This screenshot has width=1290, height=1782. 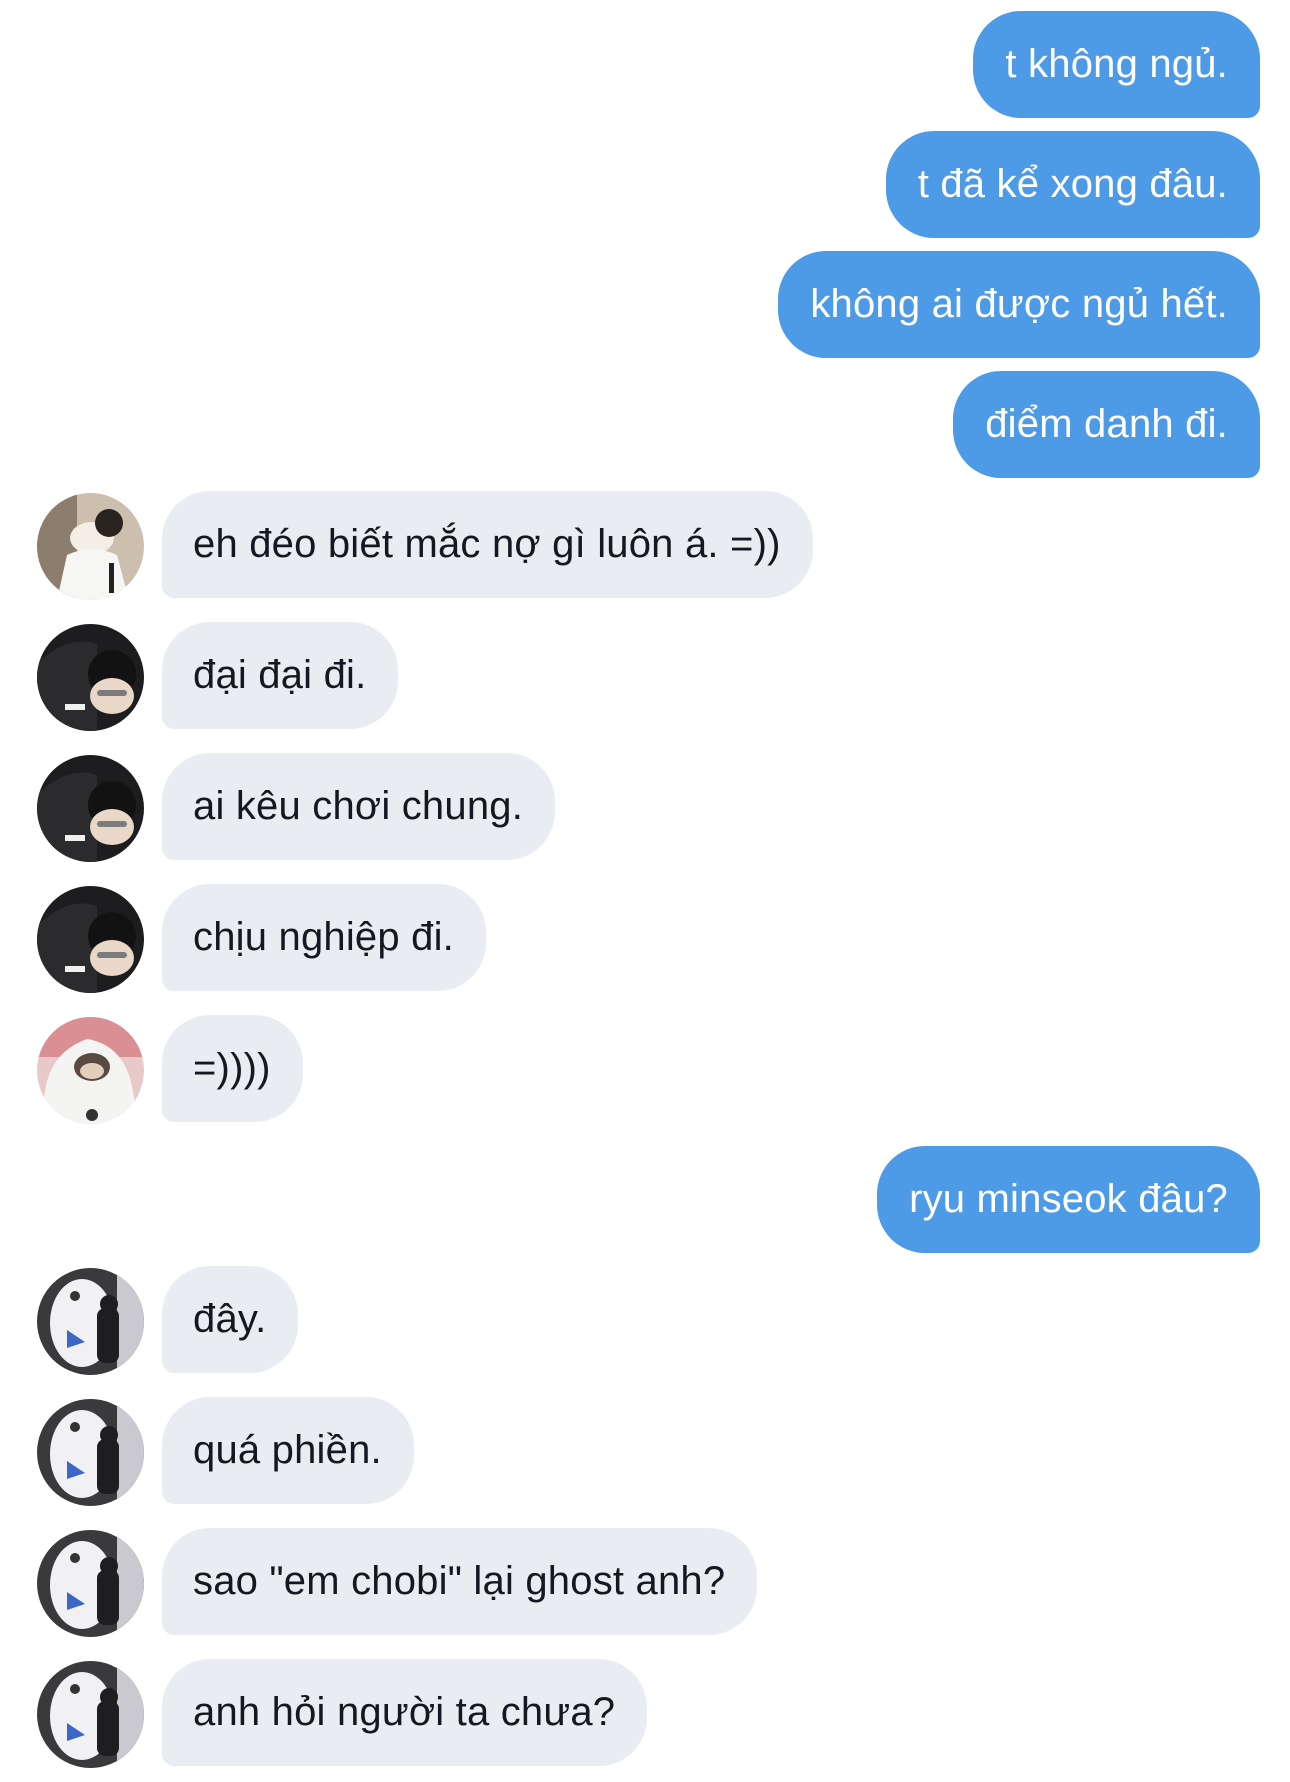 I want to click on message-incoming: đại đại đi., so click(x=280, y=675).